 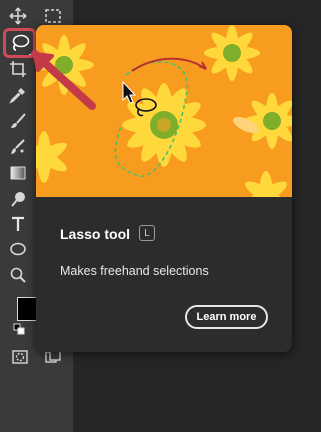 I want to click on move-icon, so click(x=18, y=16).